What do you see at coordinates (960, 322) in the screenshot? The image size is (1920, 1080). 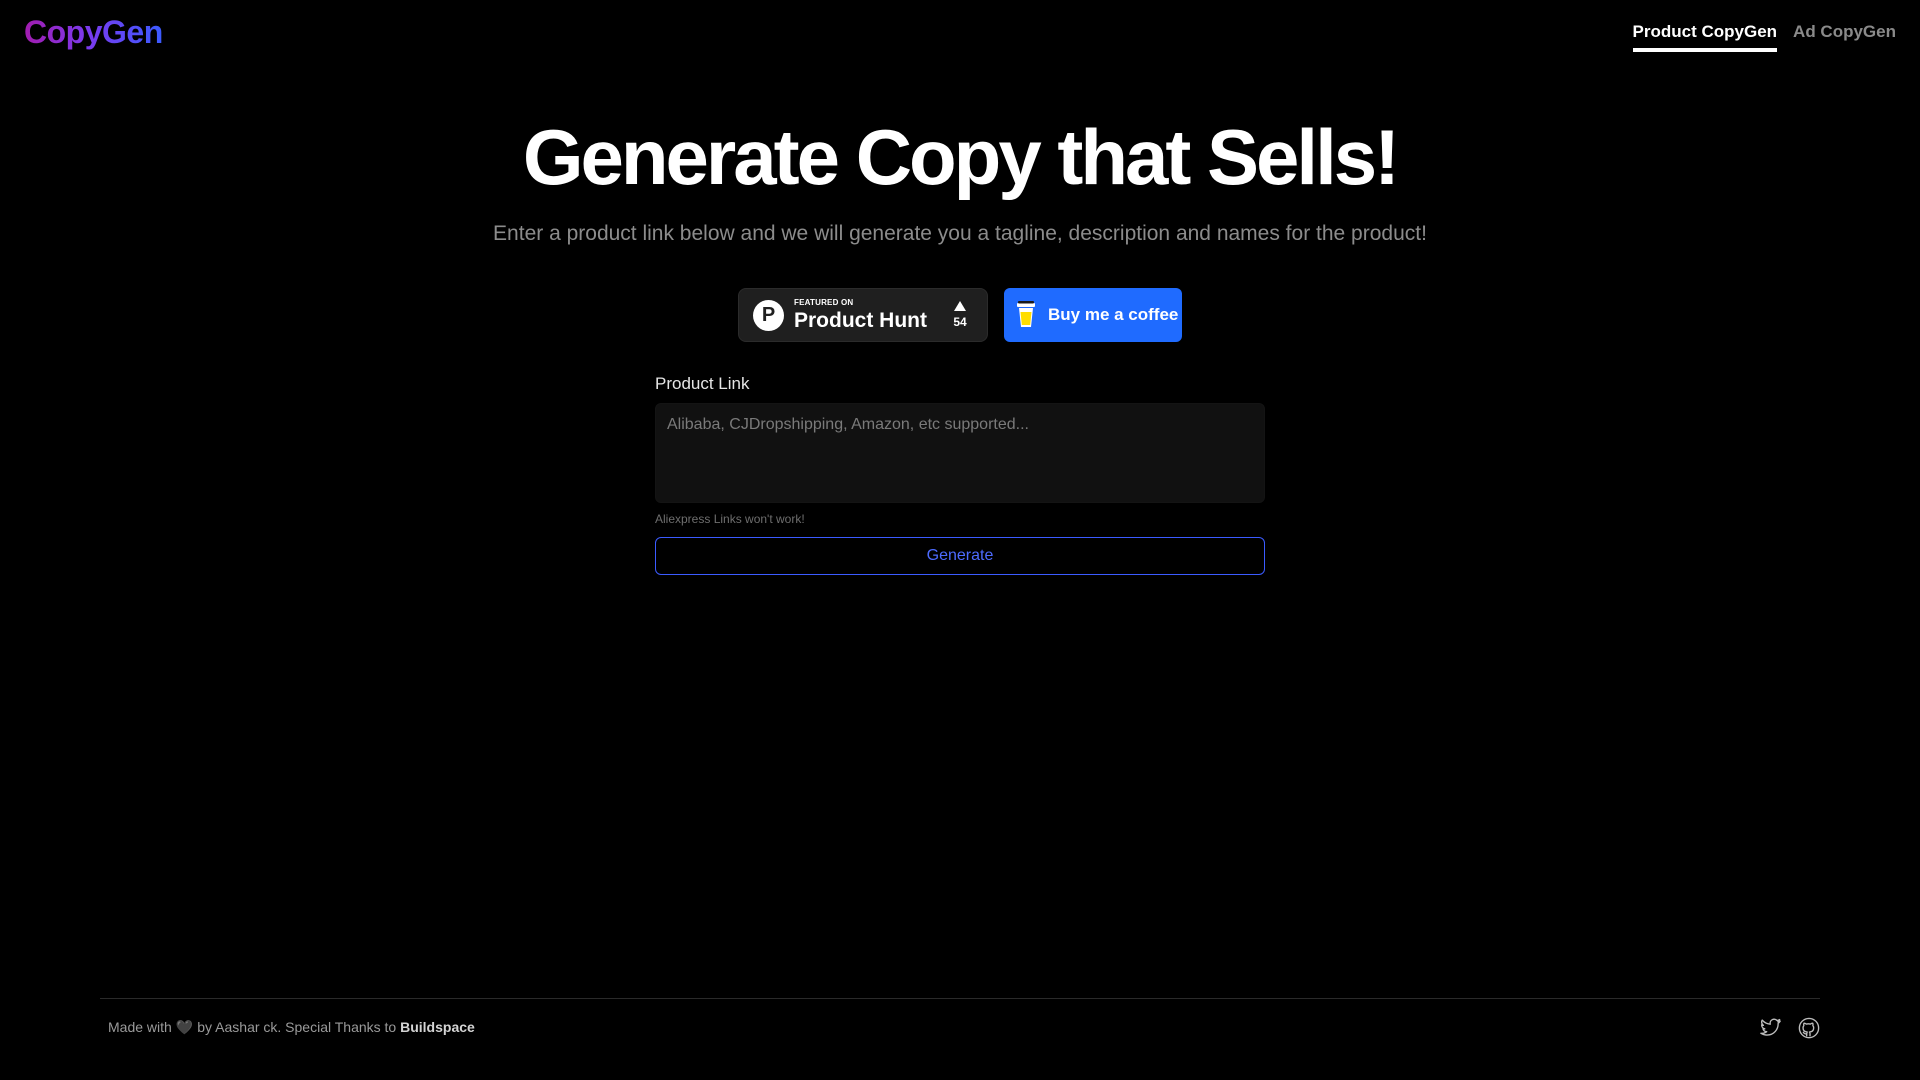 I see `product-hunt-vote-count: 54` at bounding box center [960, 322].